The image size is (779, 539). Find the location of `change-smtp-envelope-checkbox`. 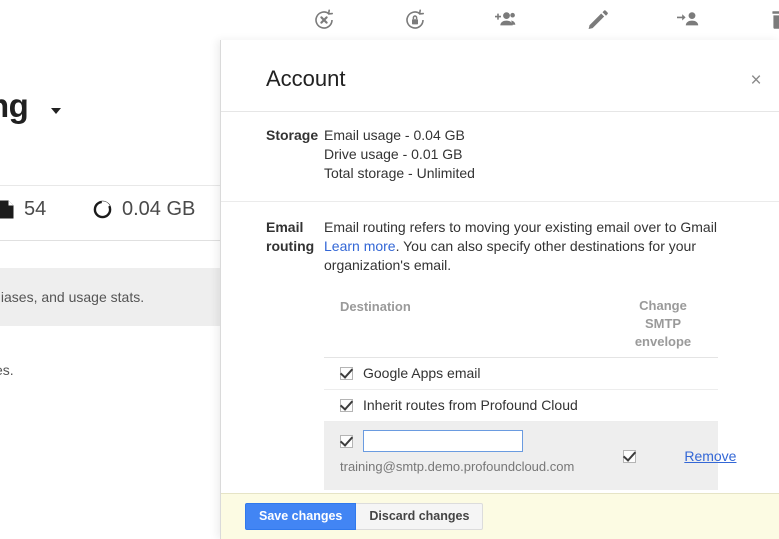

change-smtp-envelope-checkbox is located at coordinates (629, 456).